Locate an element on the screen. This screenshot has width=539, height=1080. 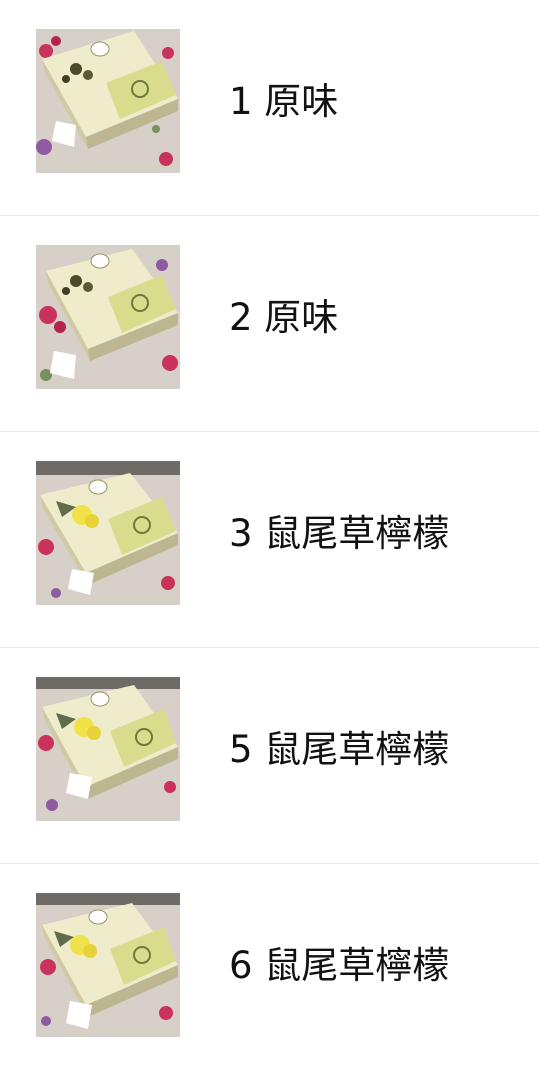
item-label: 5 鼠尾草檸檬 is located at coordinates (339, 749).